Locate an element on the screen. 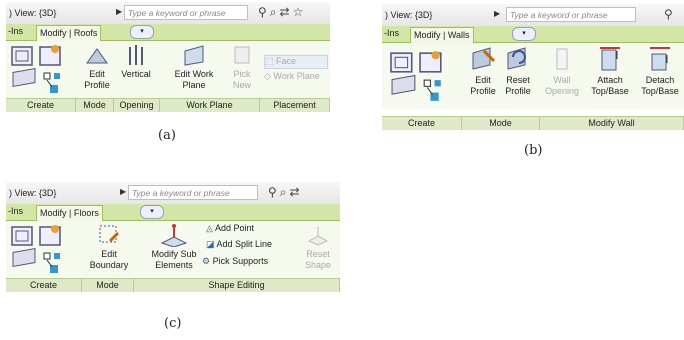  tab-modify-floors: Modify | Floors is located at coordinates (69, 213).